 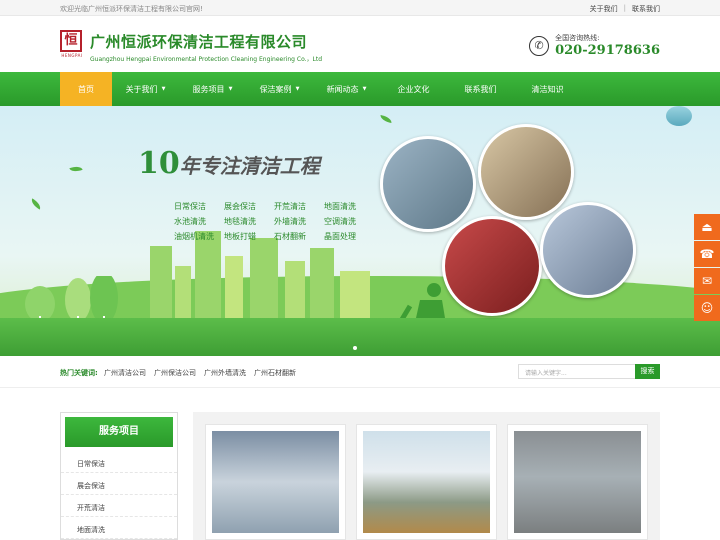 I want to click on banner-title-number: 10, so click(x=159, y=163).